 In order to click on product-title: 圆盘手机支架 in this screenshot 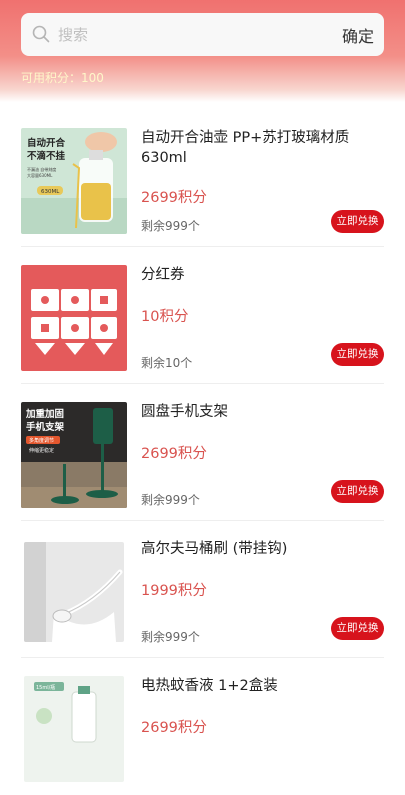, I will do `click(261, 412)`.